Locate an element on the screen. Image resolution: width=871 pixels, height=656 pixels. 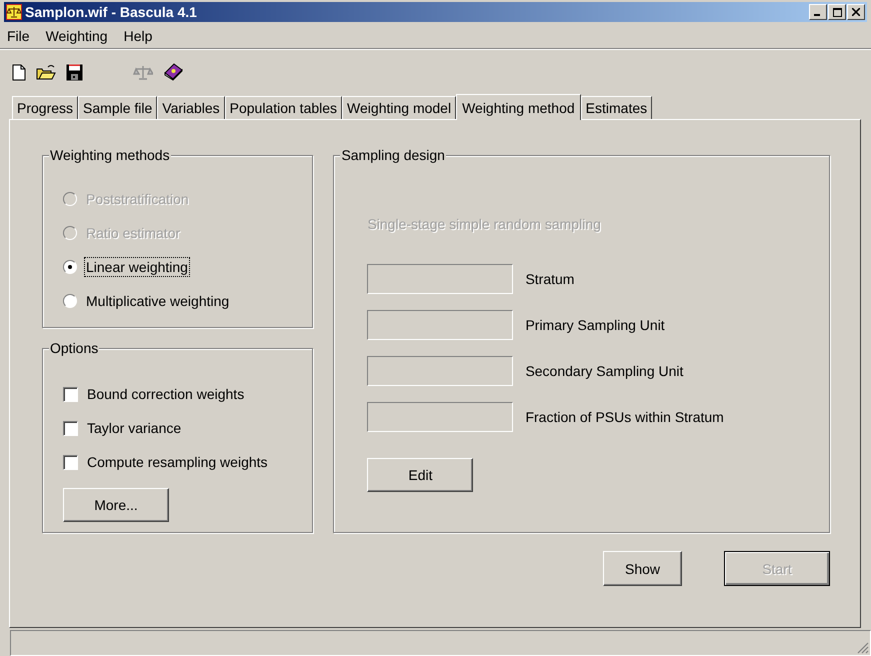
group-title: Sampling design is located at coordinates (393, 155).